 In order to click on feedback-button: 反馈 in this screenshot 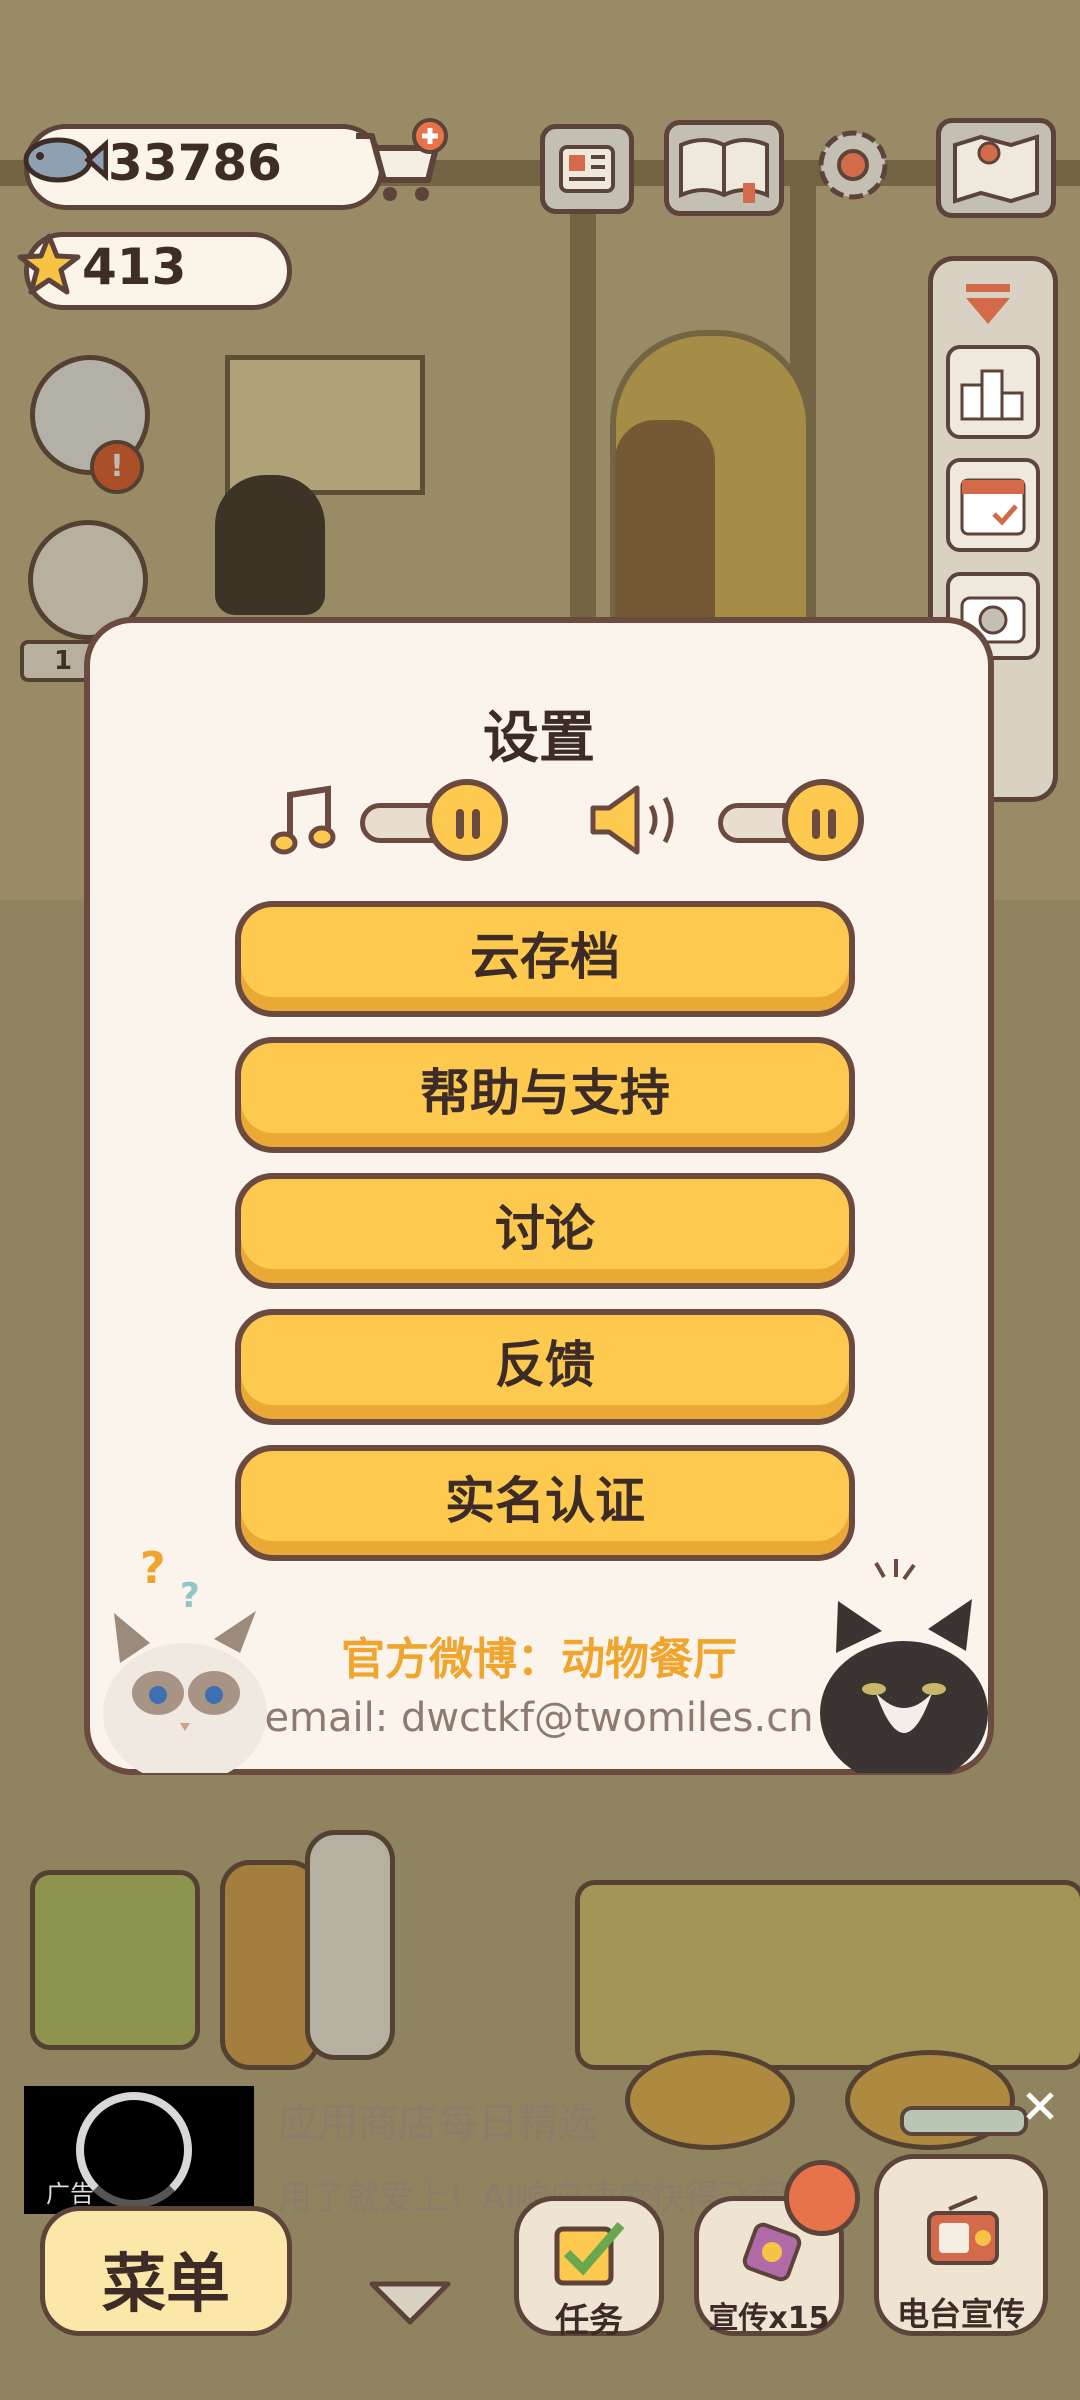, I will do `click(545, 1367)`.